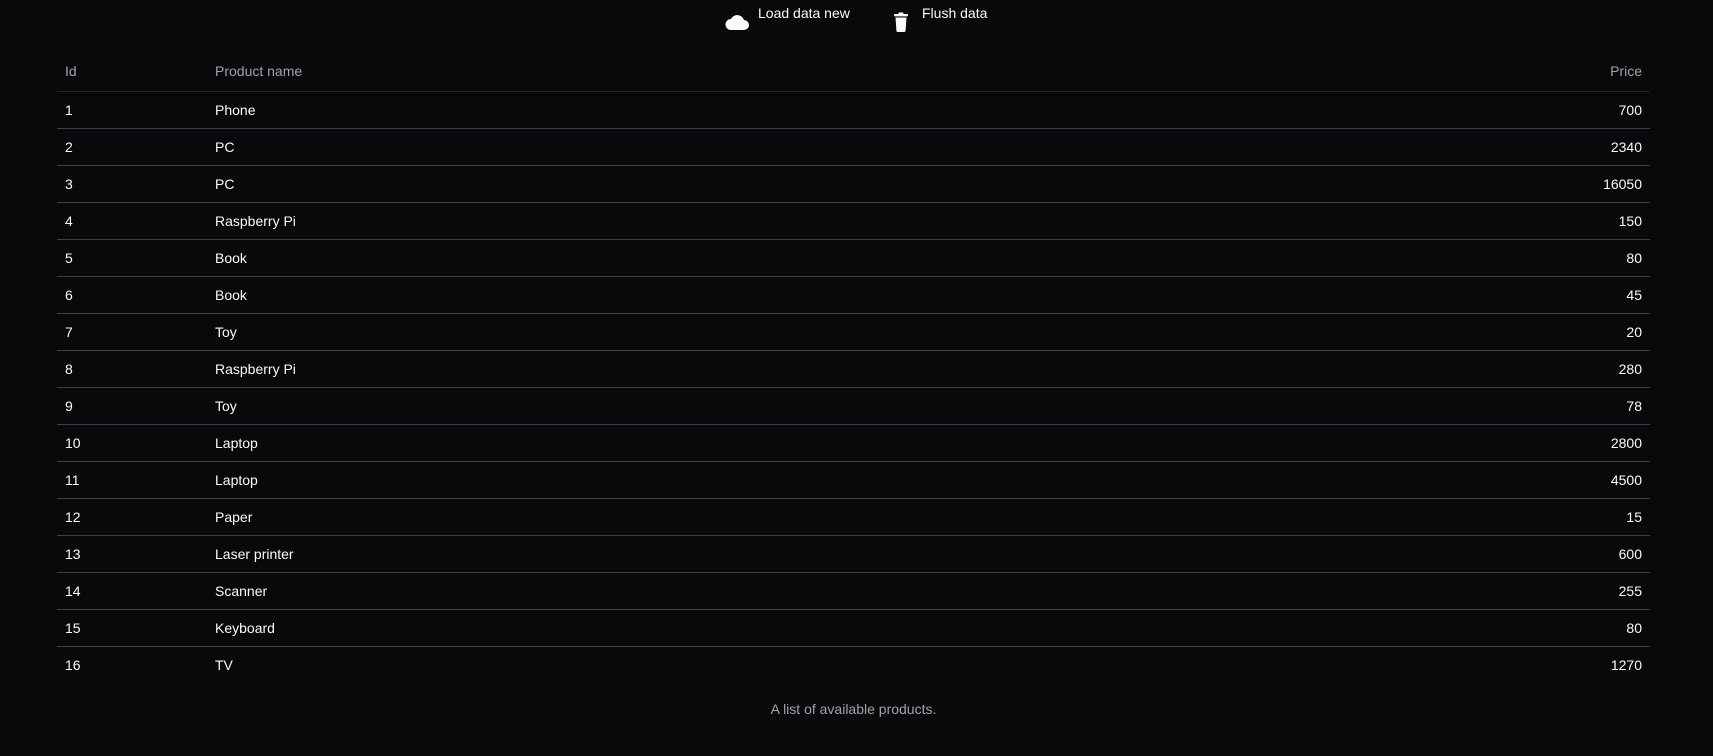 Image resolution: width=1713 pixels, height=756 pixels. What do you see at coordinates (1399, 480) in the screenshot?
I see `cell-price: 4500` at bounding box center [1399, 480].